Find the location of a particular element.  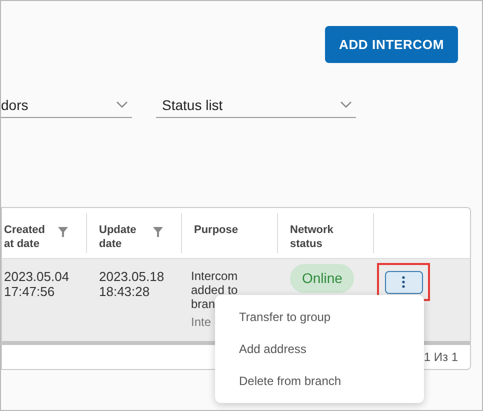

status-badge: Online is located at coordinates (322, 278).